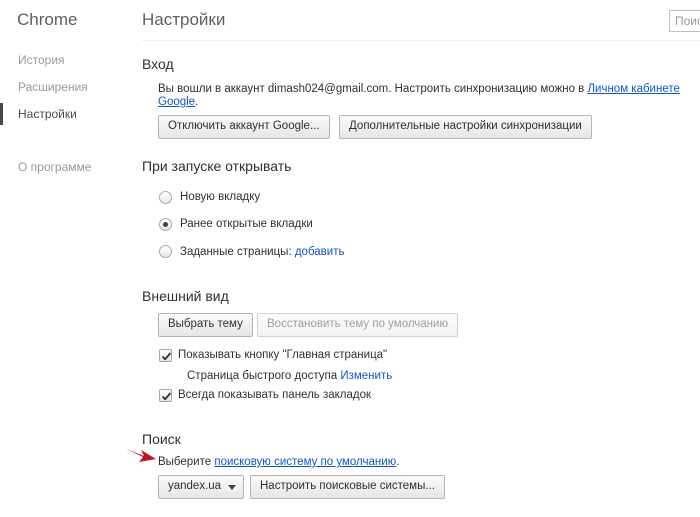 Image resolution: width=700 pixels, height=517 pixels. I want to click on startup-radio-previous-tabs, so click(165, 224).